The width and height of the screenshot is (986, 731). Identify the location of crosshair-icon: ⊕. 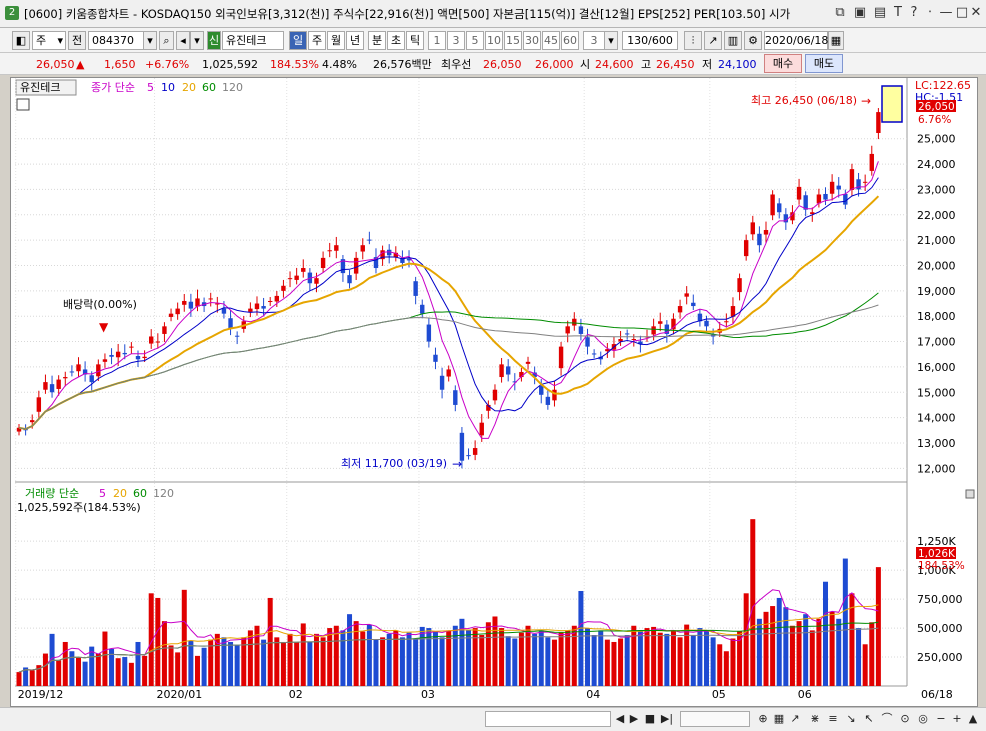
(763, 719).